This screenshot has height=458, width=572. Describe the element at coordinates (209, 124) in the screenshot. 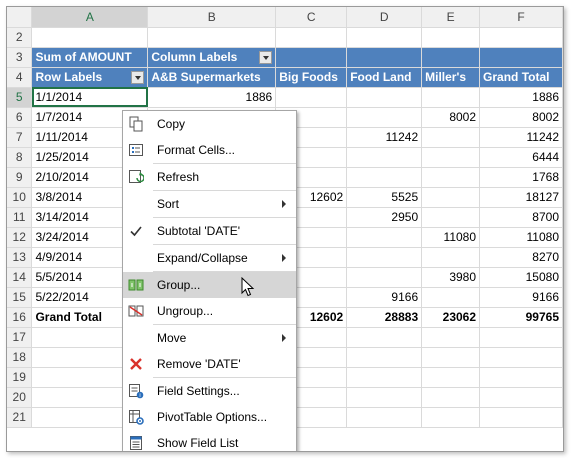

I see `menu-item-copy: Copy` at that location.